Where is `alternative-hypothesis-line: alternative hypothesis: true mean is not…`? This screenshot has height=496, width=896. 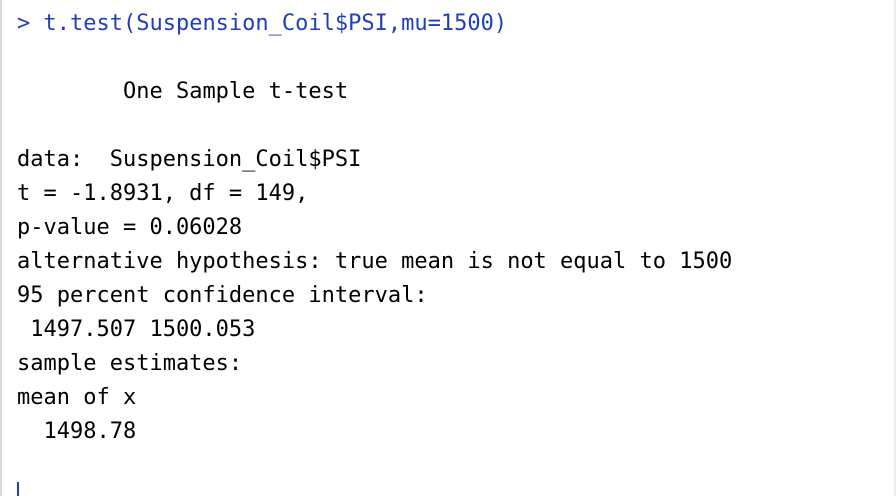
alternative-hypothesis-line: alternative hypothesis: true mean is not… is located at coordinates (375, 261).